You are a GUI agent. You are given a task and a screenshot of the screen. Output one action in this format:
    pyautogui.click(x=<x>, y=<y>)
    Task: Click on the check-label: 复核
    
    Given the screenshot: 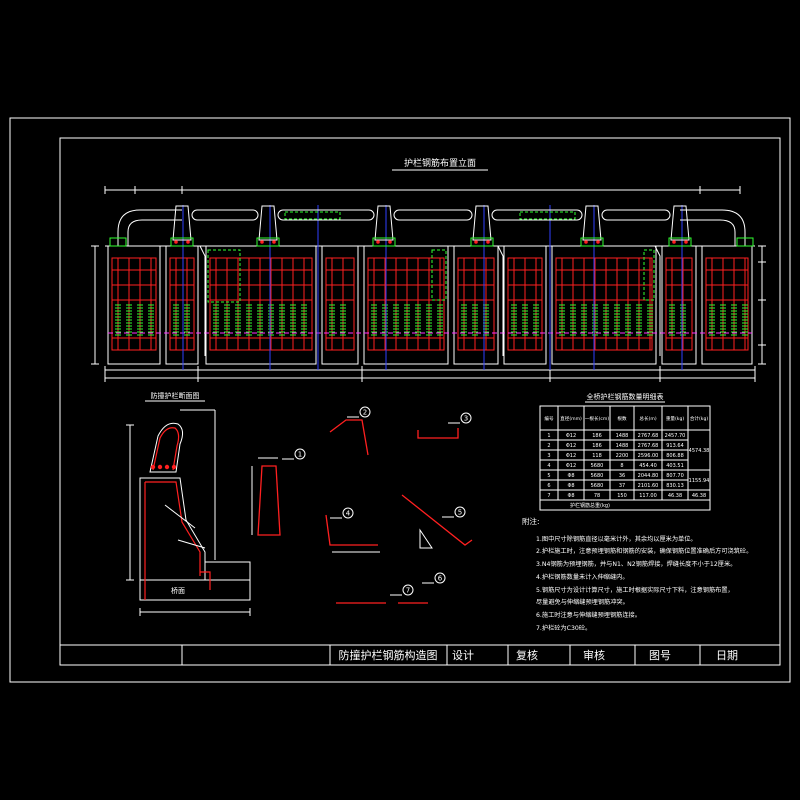 What is the action you would take?
    pyautogui.click(x=527, y=655)
    